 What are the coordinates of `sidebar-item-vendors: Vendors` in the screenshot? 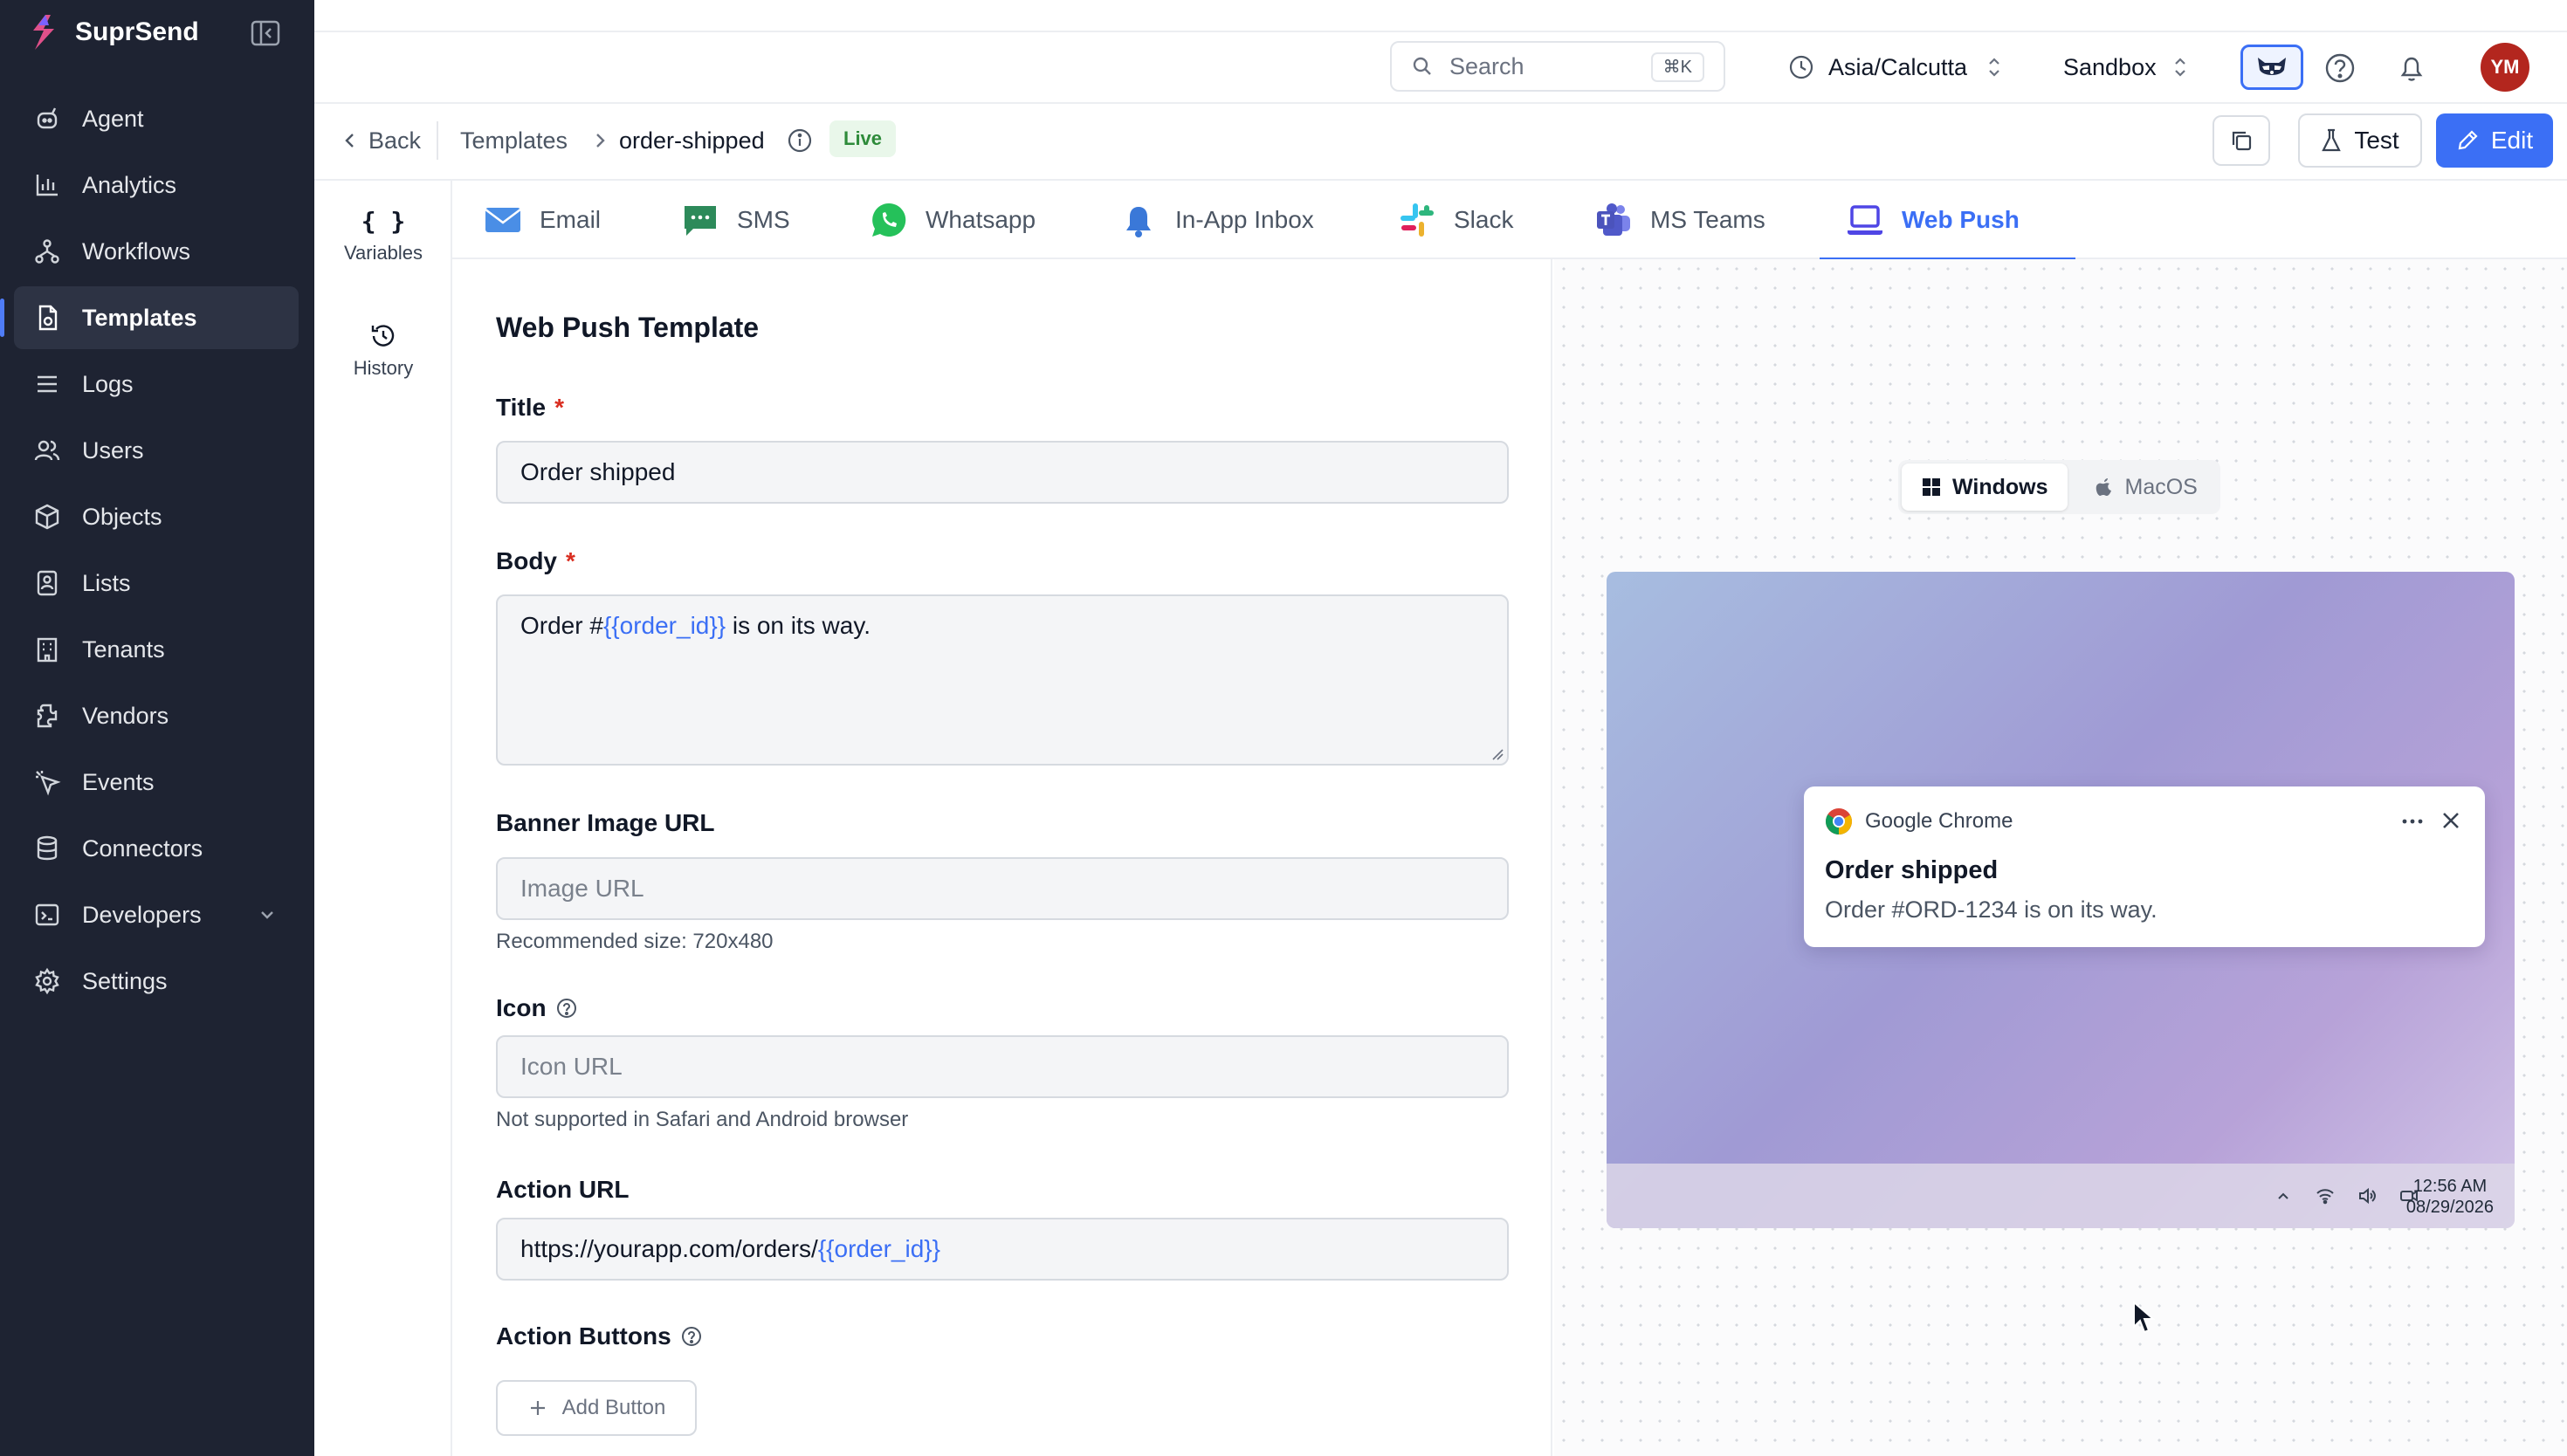 It's located at (156, 715).